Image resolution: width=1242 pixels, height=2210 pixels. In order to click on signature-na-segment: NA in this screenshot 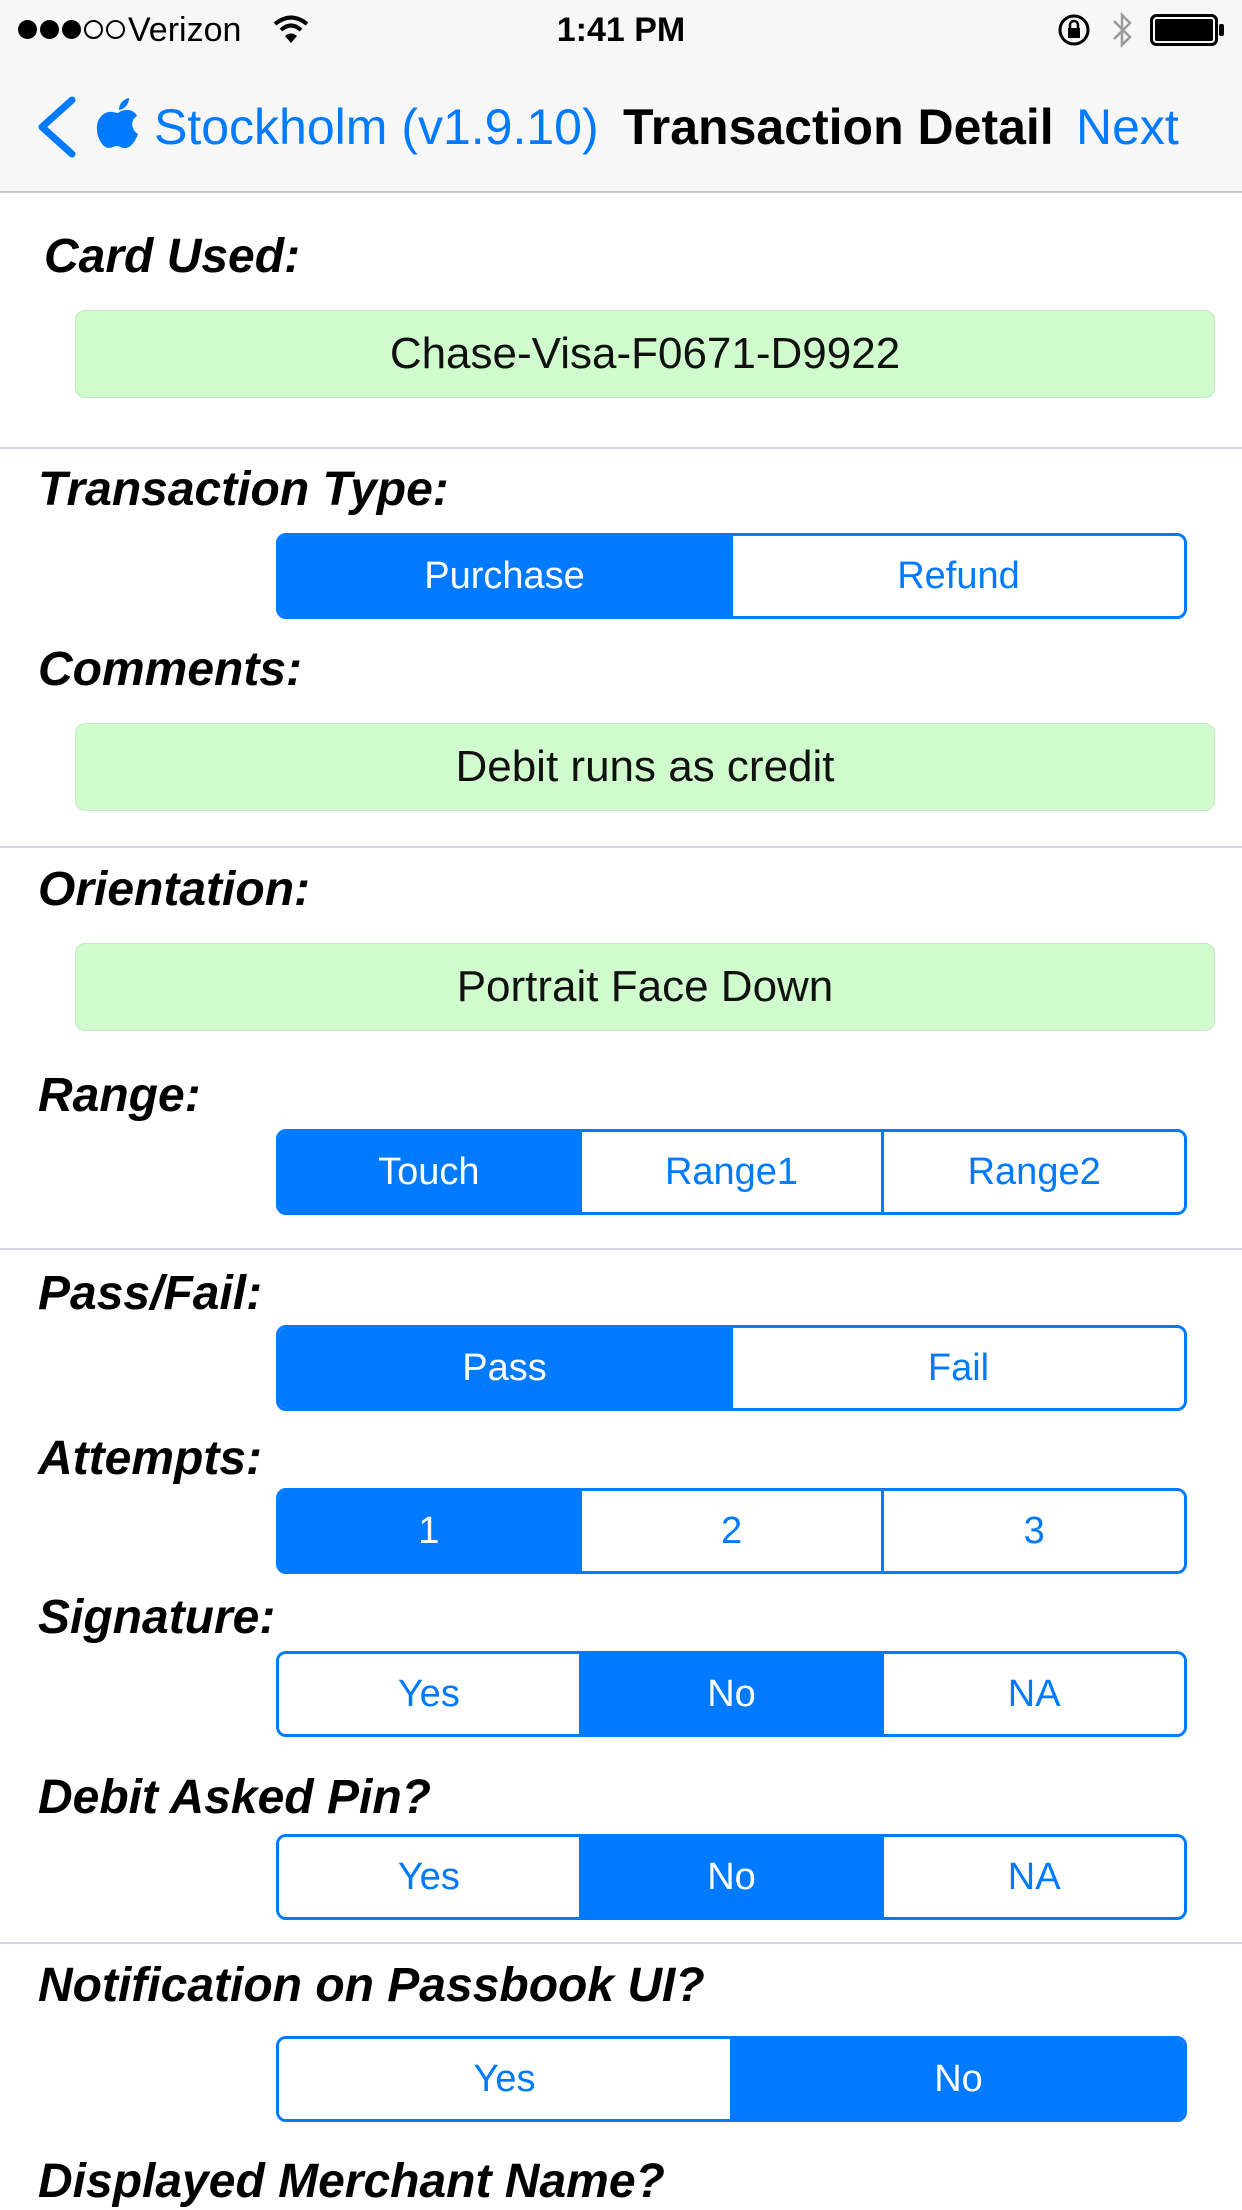, I will do `click(1032, 1694)`.